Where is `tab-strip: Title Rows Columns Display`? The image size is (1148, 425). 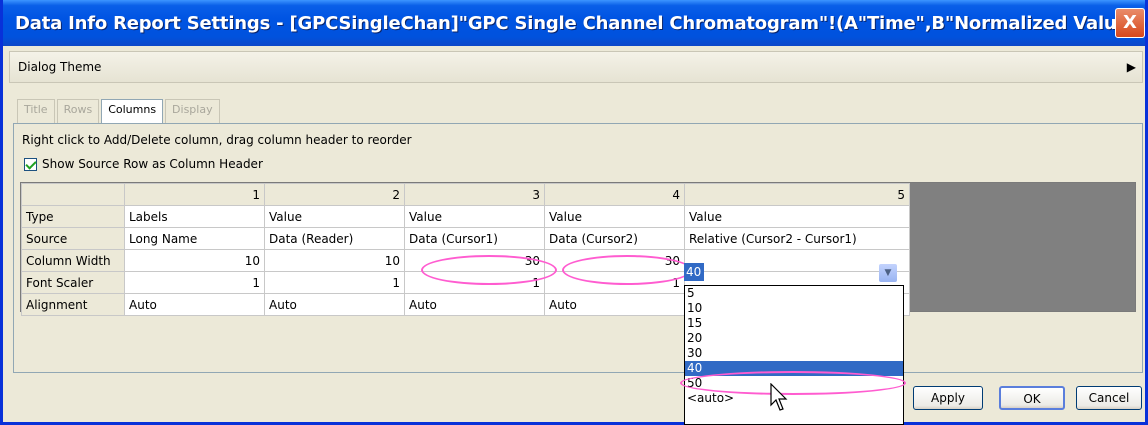 tab-strip: Title Rows Columns Display is located at coordinates (119, 111).